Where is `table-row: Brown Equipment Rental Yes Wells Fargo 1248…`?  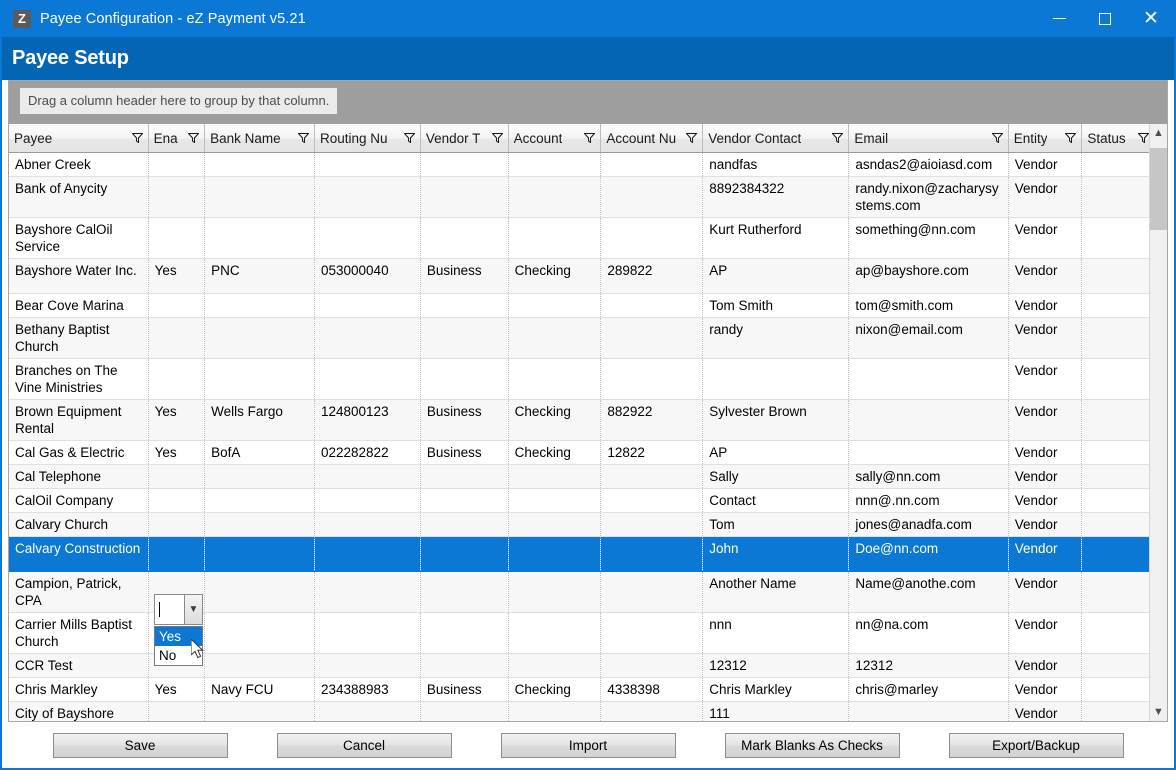 table-row: Brown Equipment Rental Yes Wells Fargo 1248… is located at coordinates (579, 420).